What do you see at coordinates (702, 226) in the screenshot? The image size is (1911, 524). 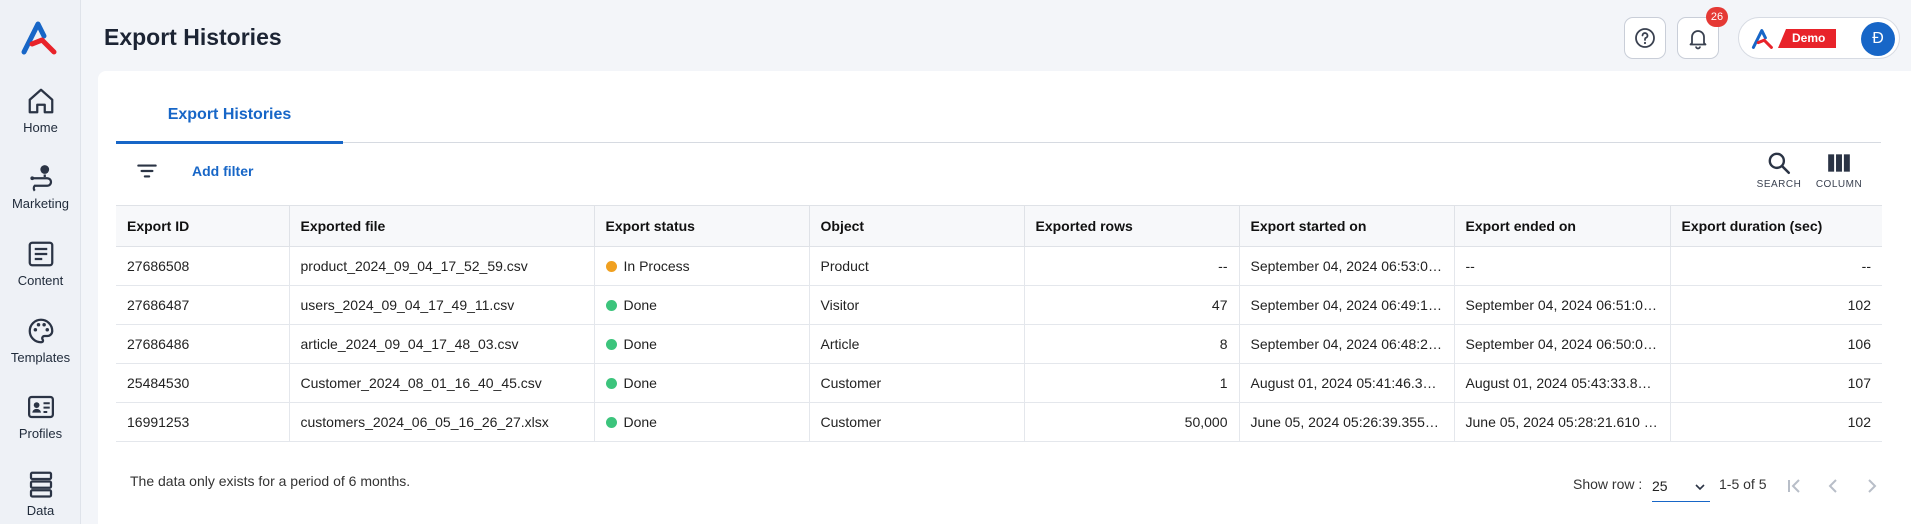 I see `column-header: Export status` at bounding box center [702, 226].